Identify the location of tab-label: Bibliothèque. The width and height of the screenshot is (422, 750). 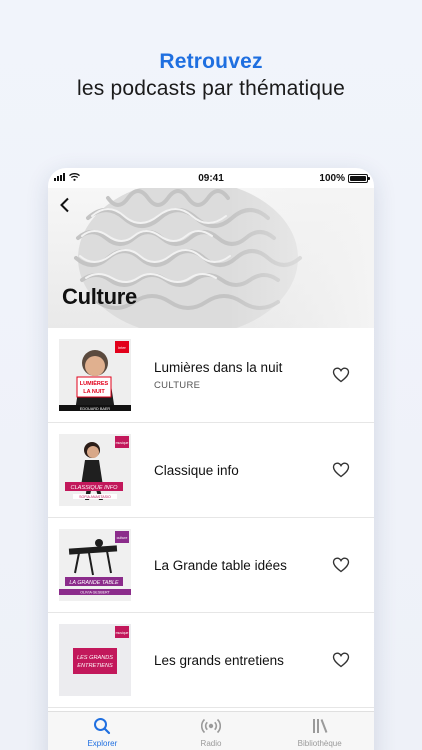
(319, 743).